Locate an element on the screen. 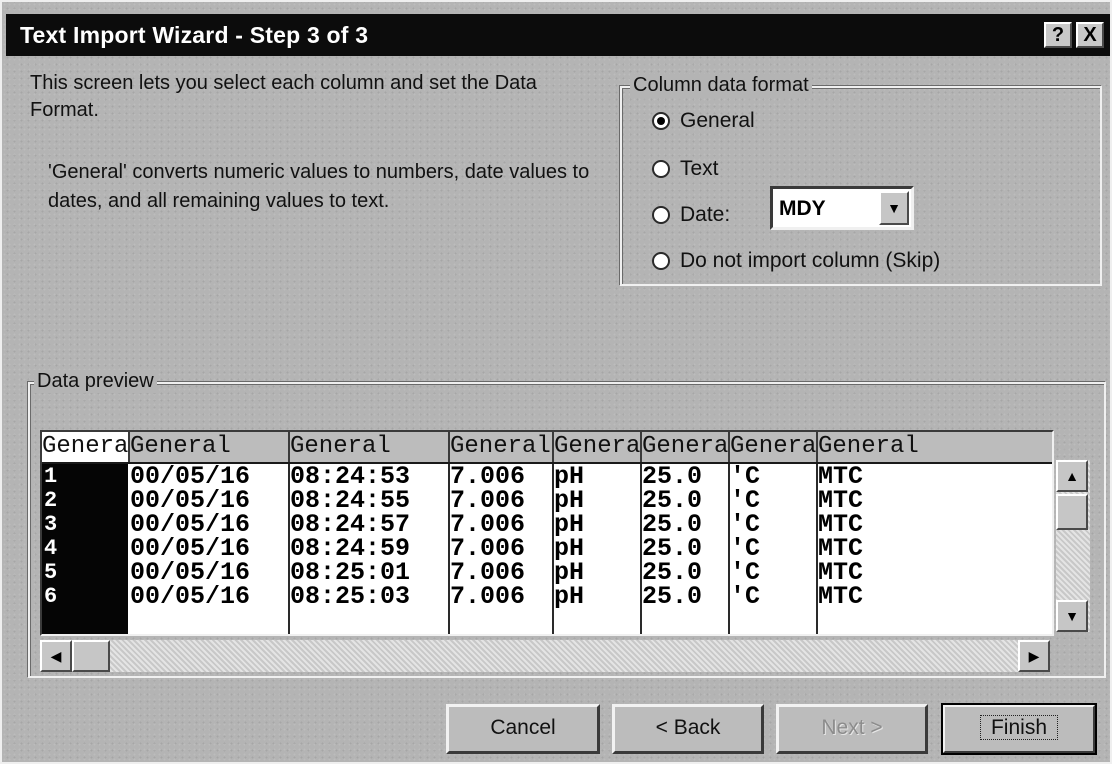 The image size is (1112, 764). finish-button: Finish is located at coordinates (1019, 729).